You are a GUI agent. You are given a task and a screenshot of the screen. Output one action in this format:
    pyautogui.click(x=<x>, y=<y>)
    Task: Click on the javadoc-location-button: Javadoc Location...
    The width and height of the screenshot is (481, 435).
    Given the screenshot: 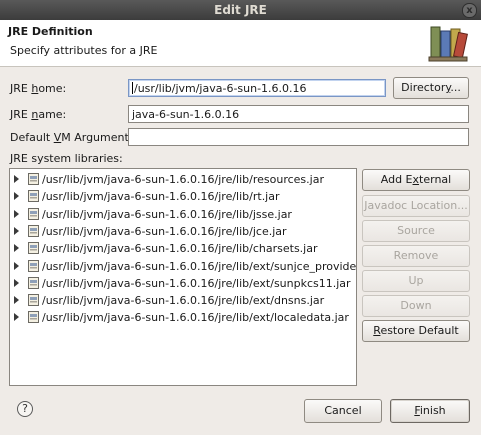 What is the action you would take?
    pyautogui.click(x=416, y=206)
    